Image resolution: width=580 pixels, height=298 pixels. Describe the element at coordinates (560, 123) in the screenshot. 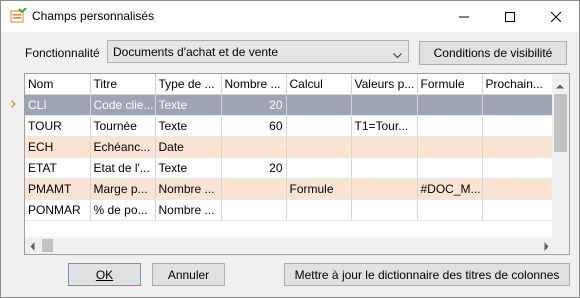

I see `vertical-scroll-thumb` at that location.